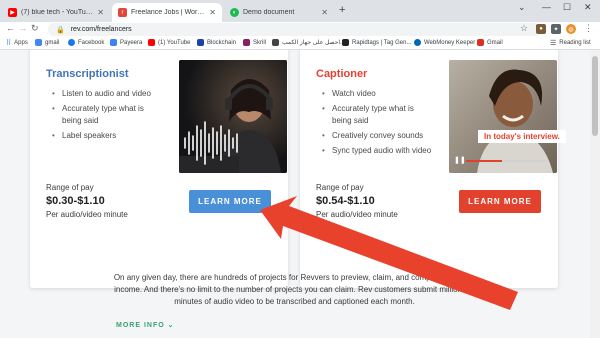 Image resolution: width=600 pixels, height=338 pixels. Describe the element at coordinates (21, 43) in the screenshot. I see `bookmark-label: Apps` at that location.